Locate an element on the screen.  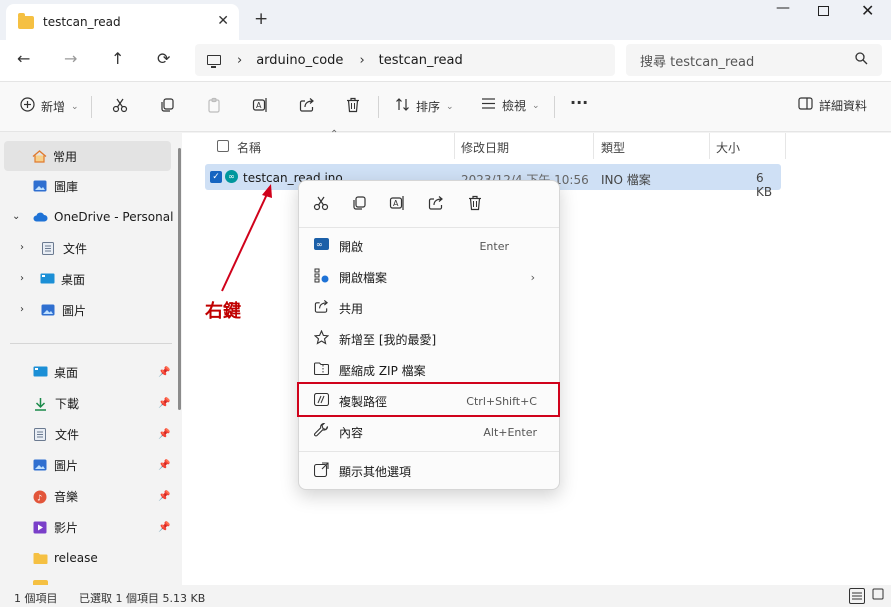
annotation-label: 右鍵 is located at coordinates (223, 311).